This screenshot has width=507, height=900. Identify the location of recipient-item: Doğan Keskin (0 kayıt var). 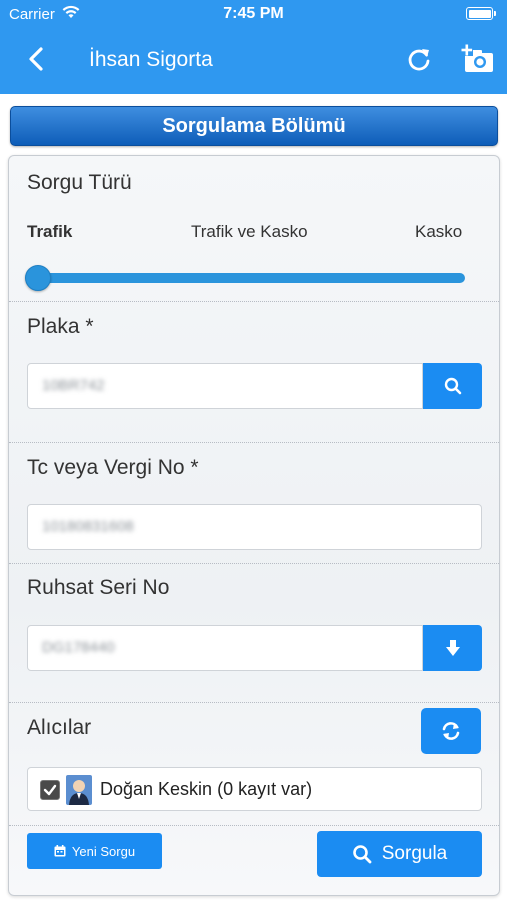
(254, 789).